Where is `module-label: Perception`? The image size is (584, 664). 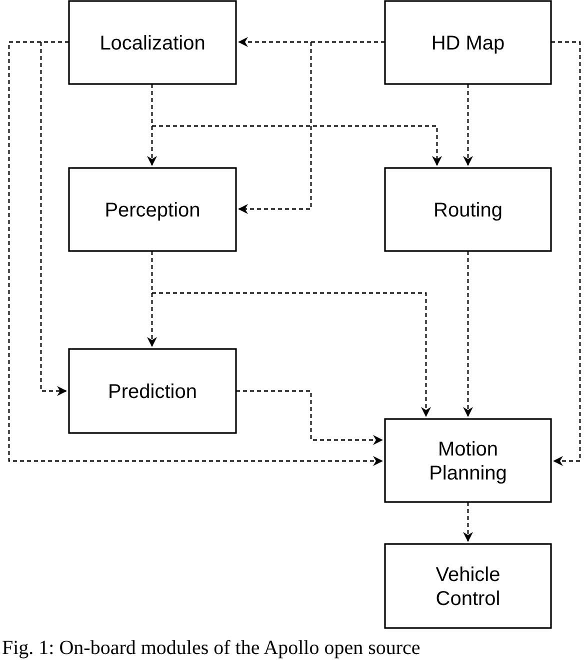 module-label: Perception is located at coordinates (152, 211).